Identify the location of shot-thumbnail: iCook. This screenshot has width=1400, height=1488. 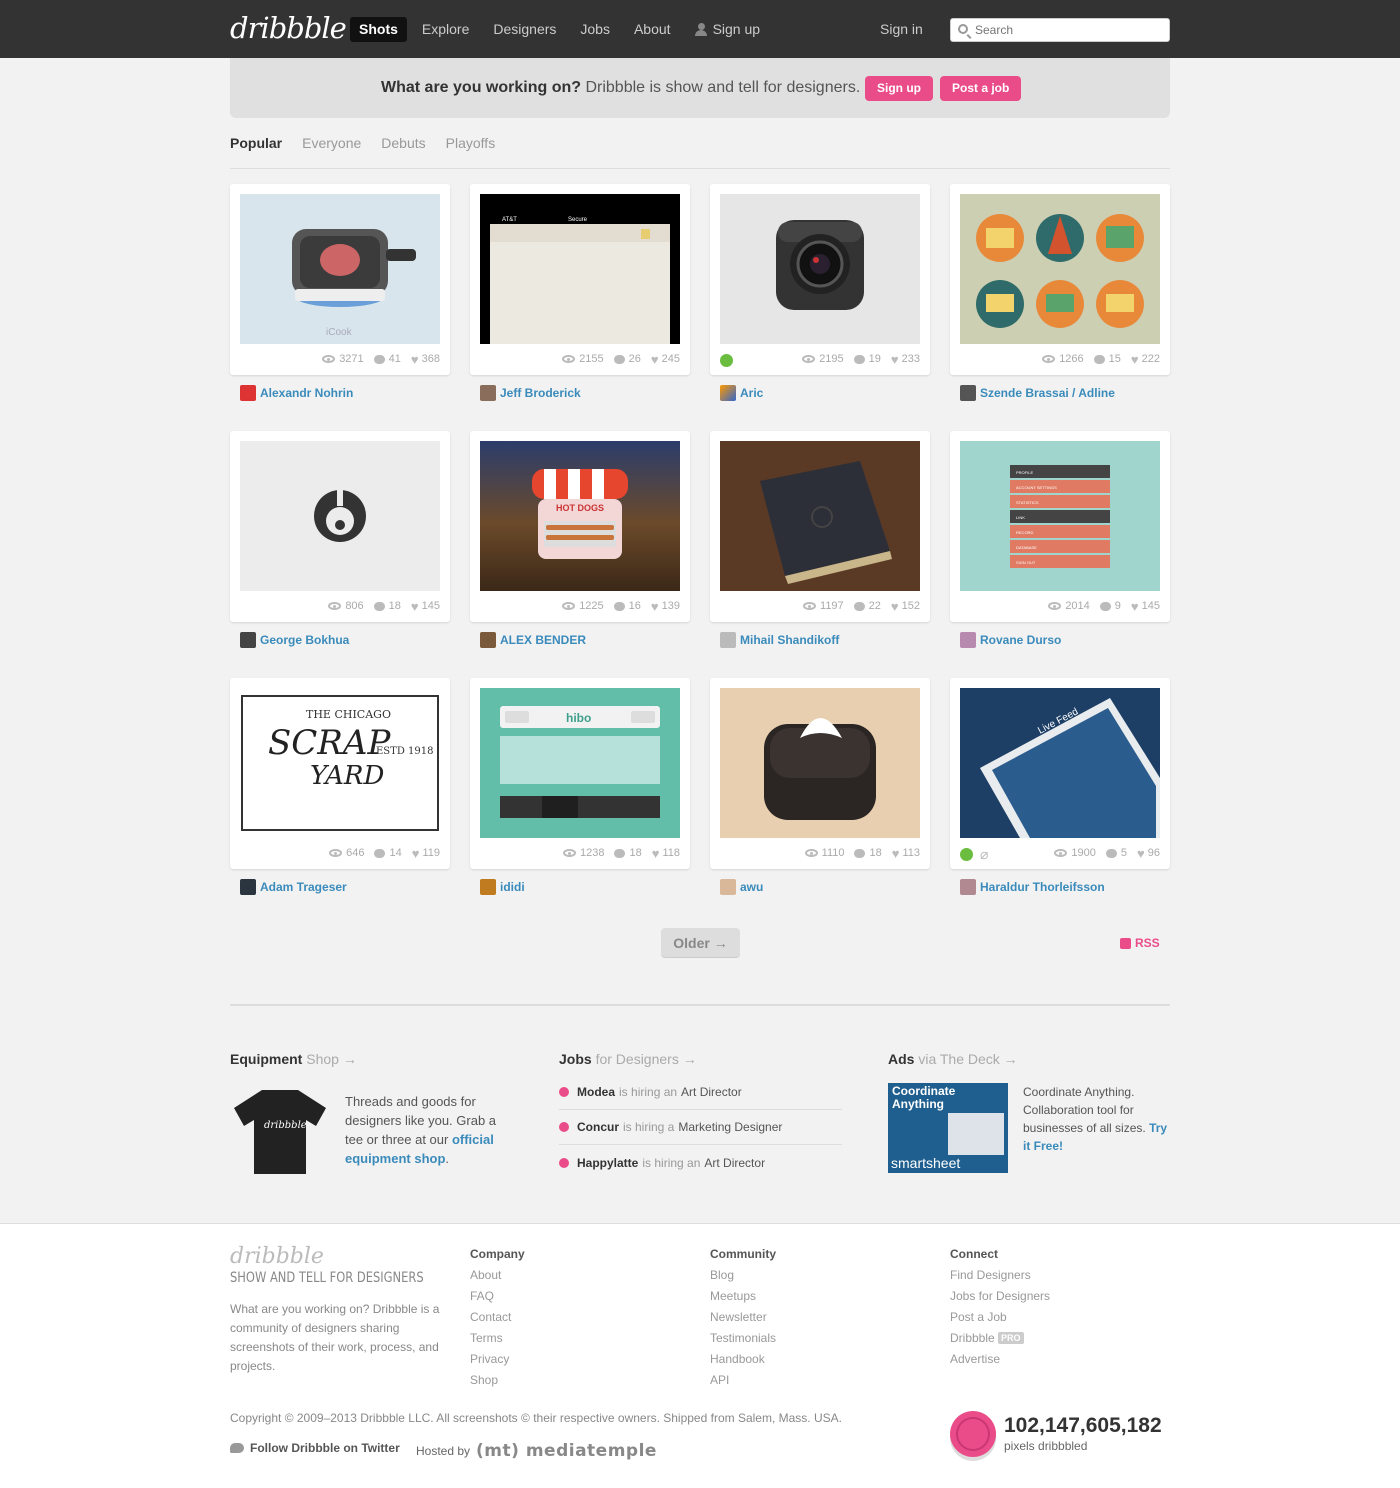
(340, 269).